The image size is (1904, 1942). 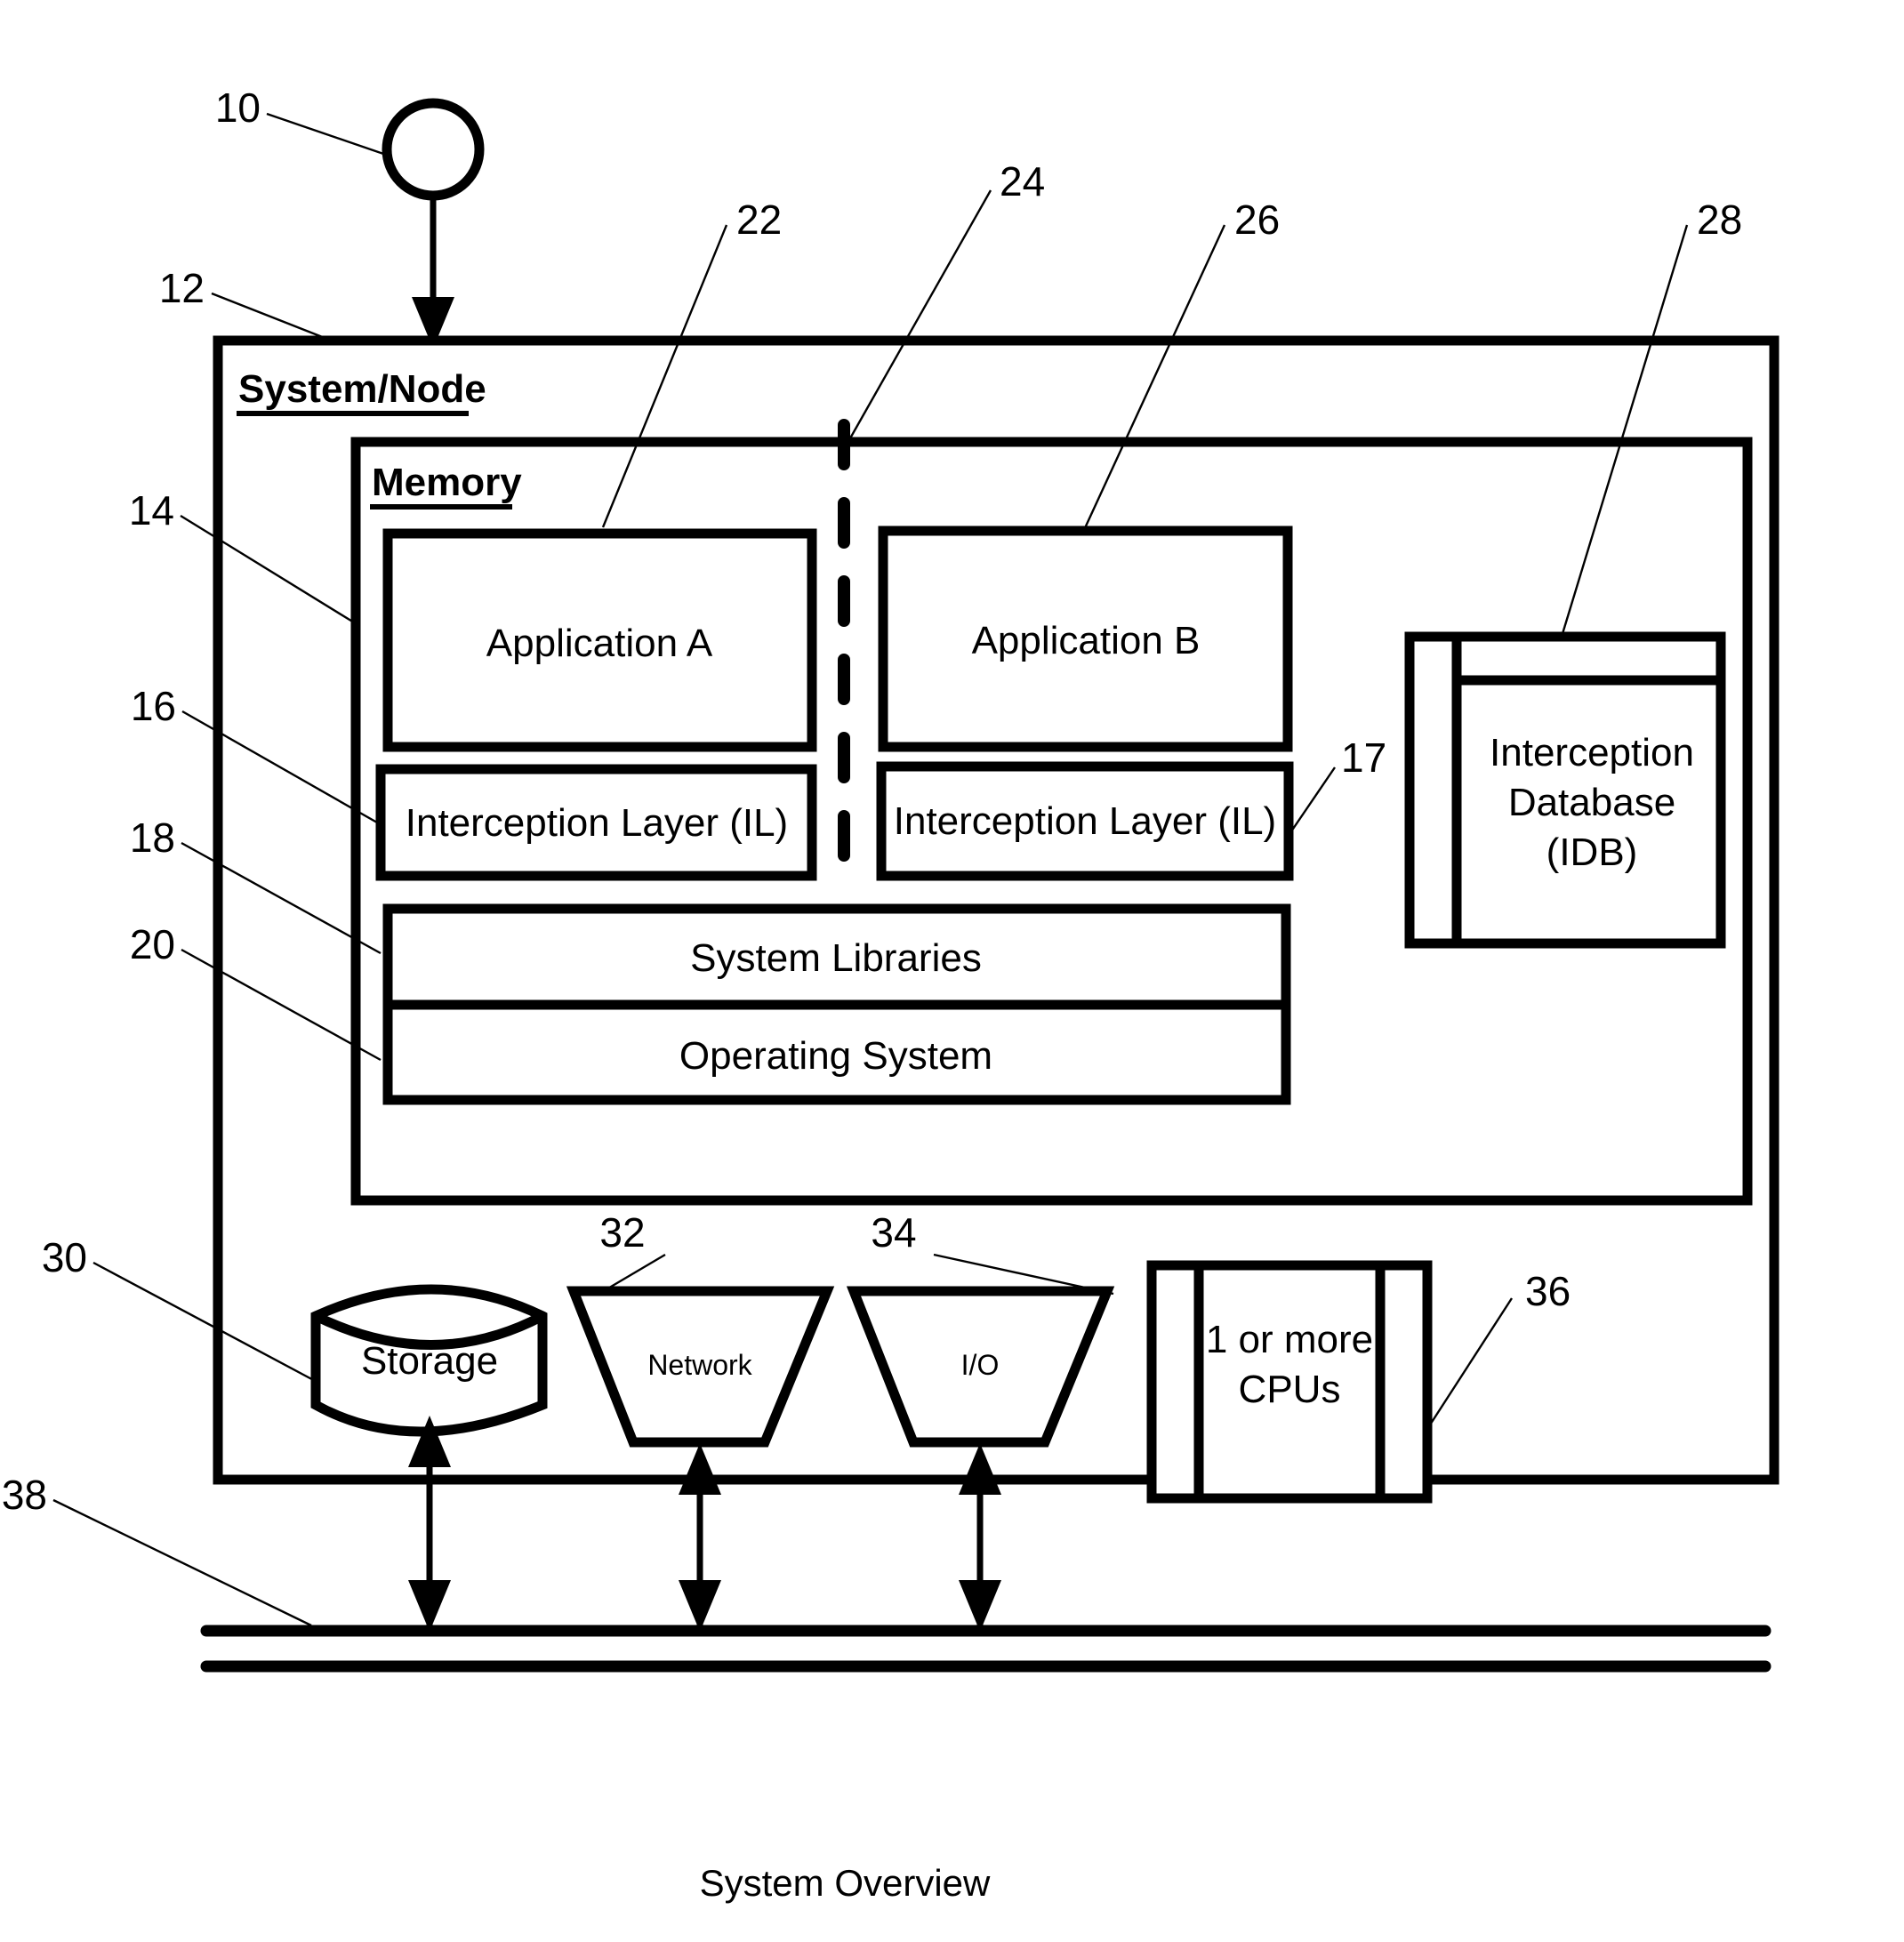 I want to click on io-bus-arrowhead-down-icon, so click(x=980, y=1606).